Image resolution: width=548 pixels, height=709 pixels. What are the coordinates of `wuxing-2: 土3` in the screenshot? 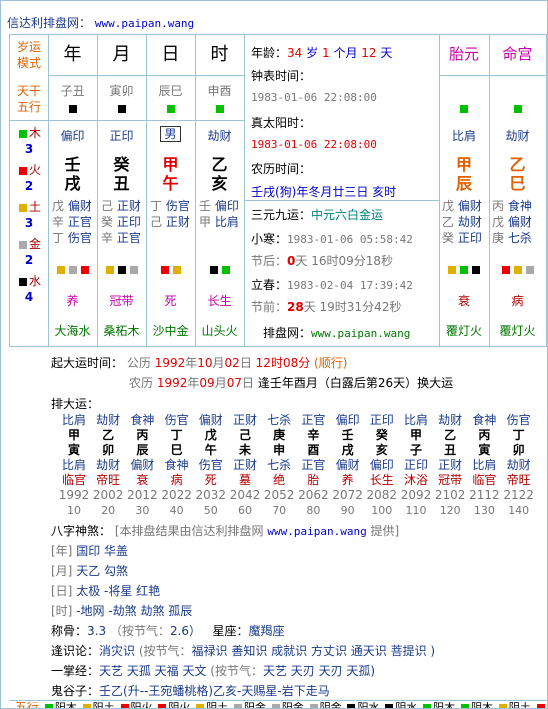 It's located at (29, 217).